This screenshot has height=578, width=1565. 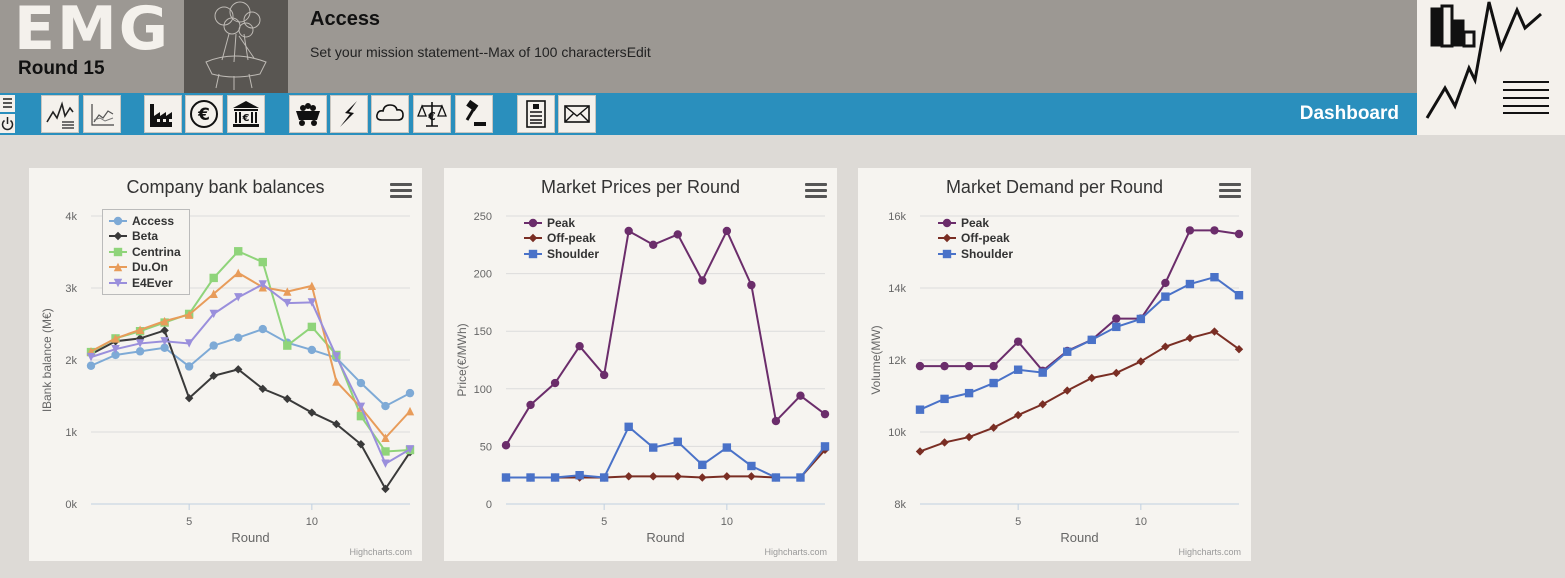 What do you see at coordinates (432, 114) in the screenshot?
I see `euro-scale-icon: €` at bounding box center [432, 114].